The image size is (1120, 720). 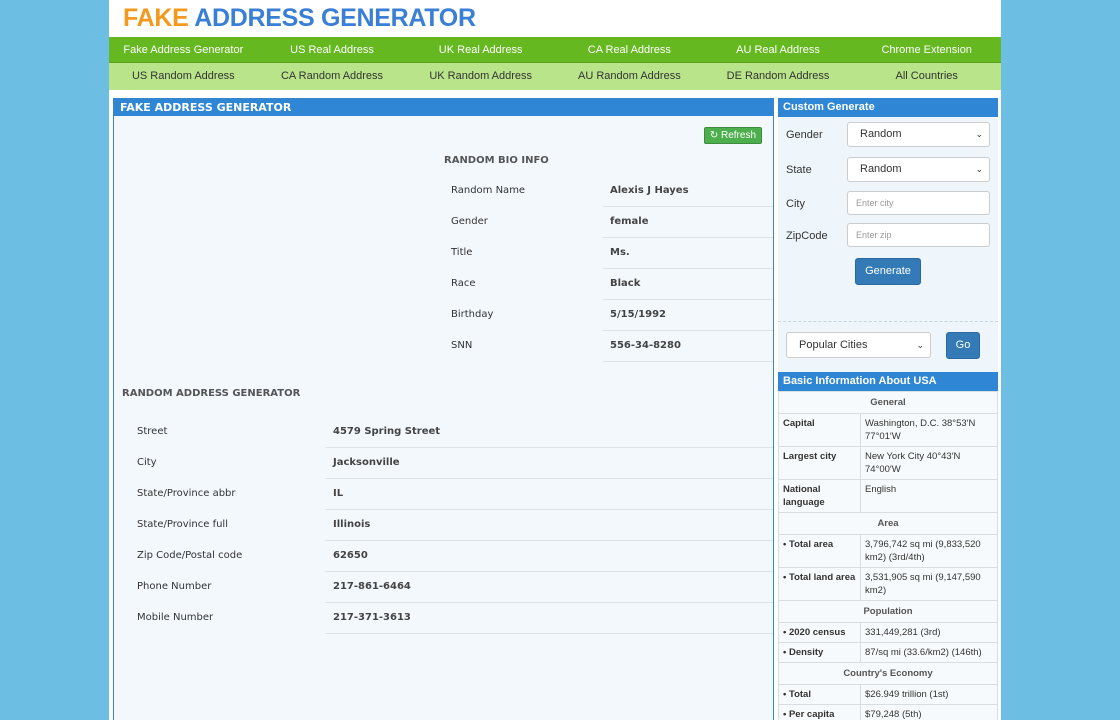 I want to click on popular-cities-select: Popular Cities ⌄, so click(x=858, y=345).